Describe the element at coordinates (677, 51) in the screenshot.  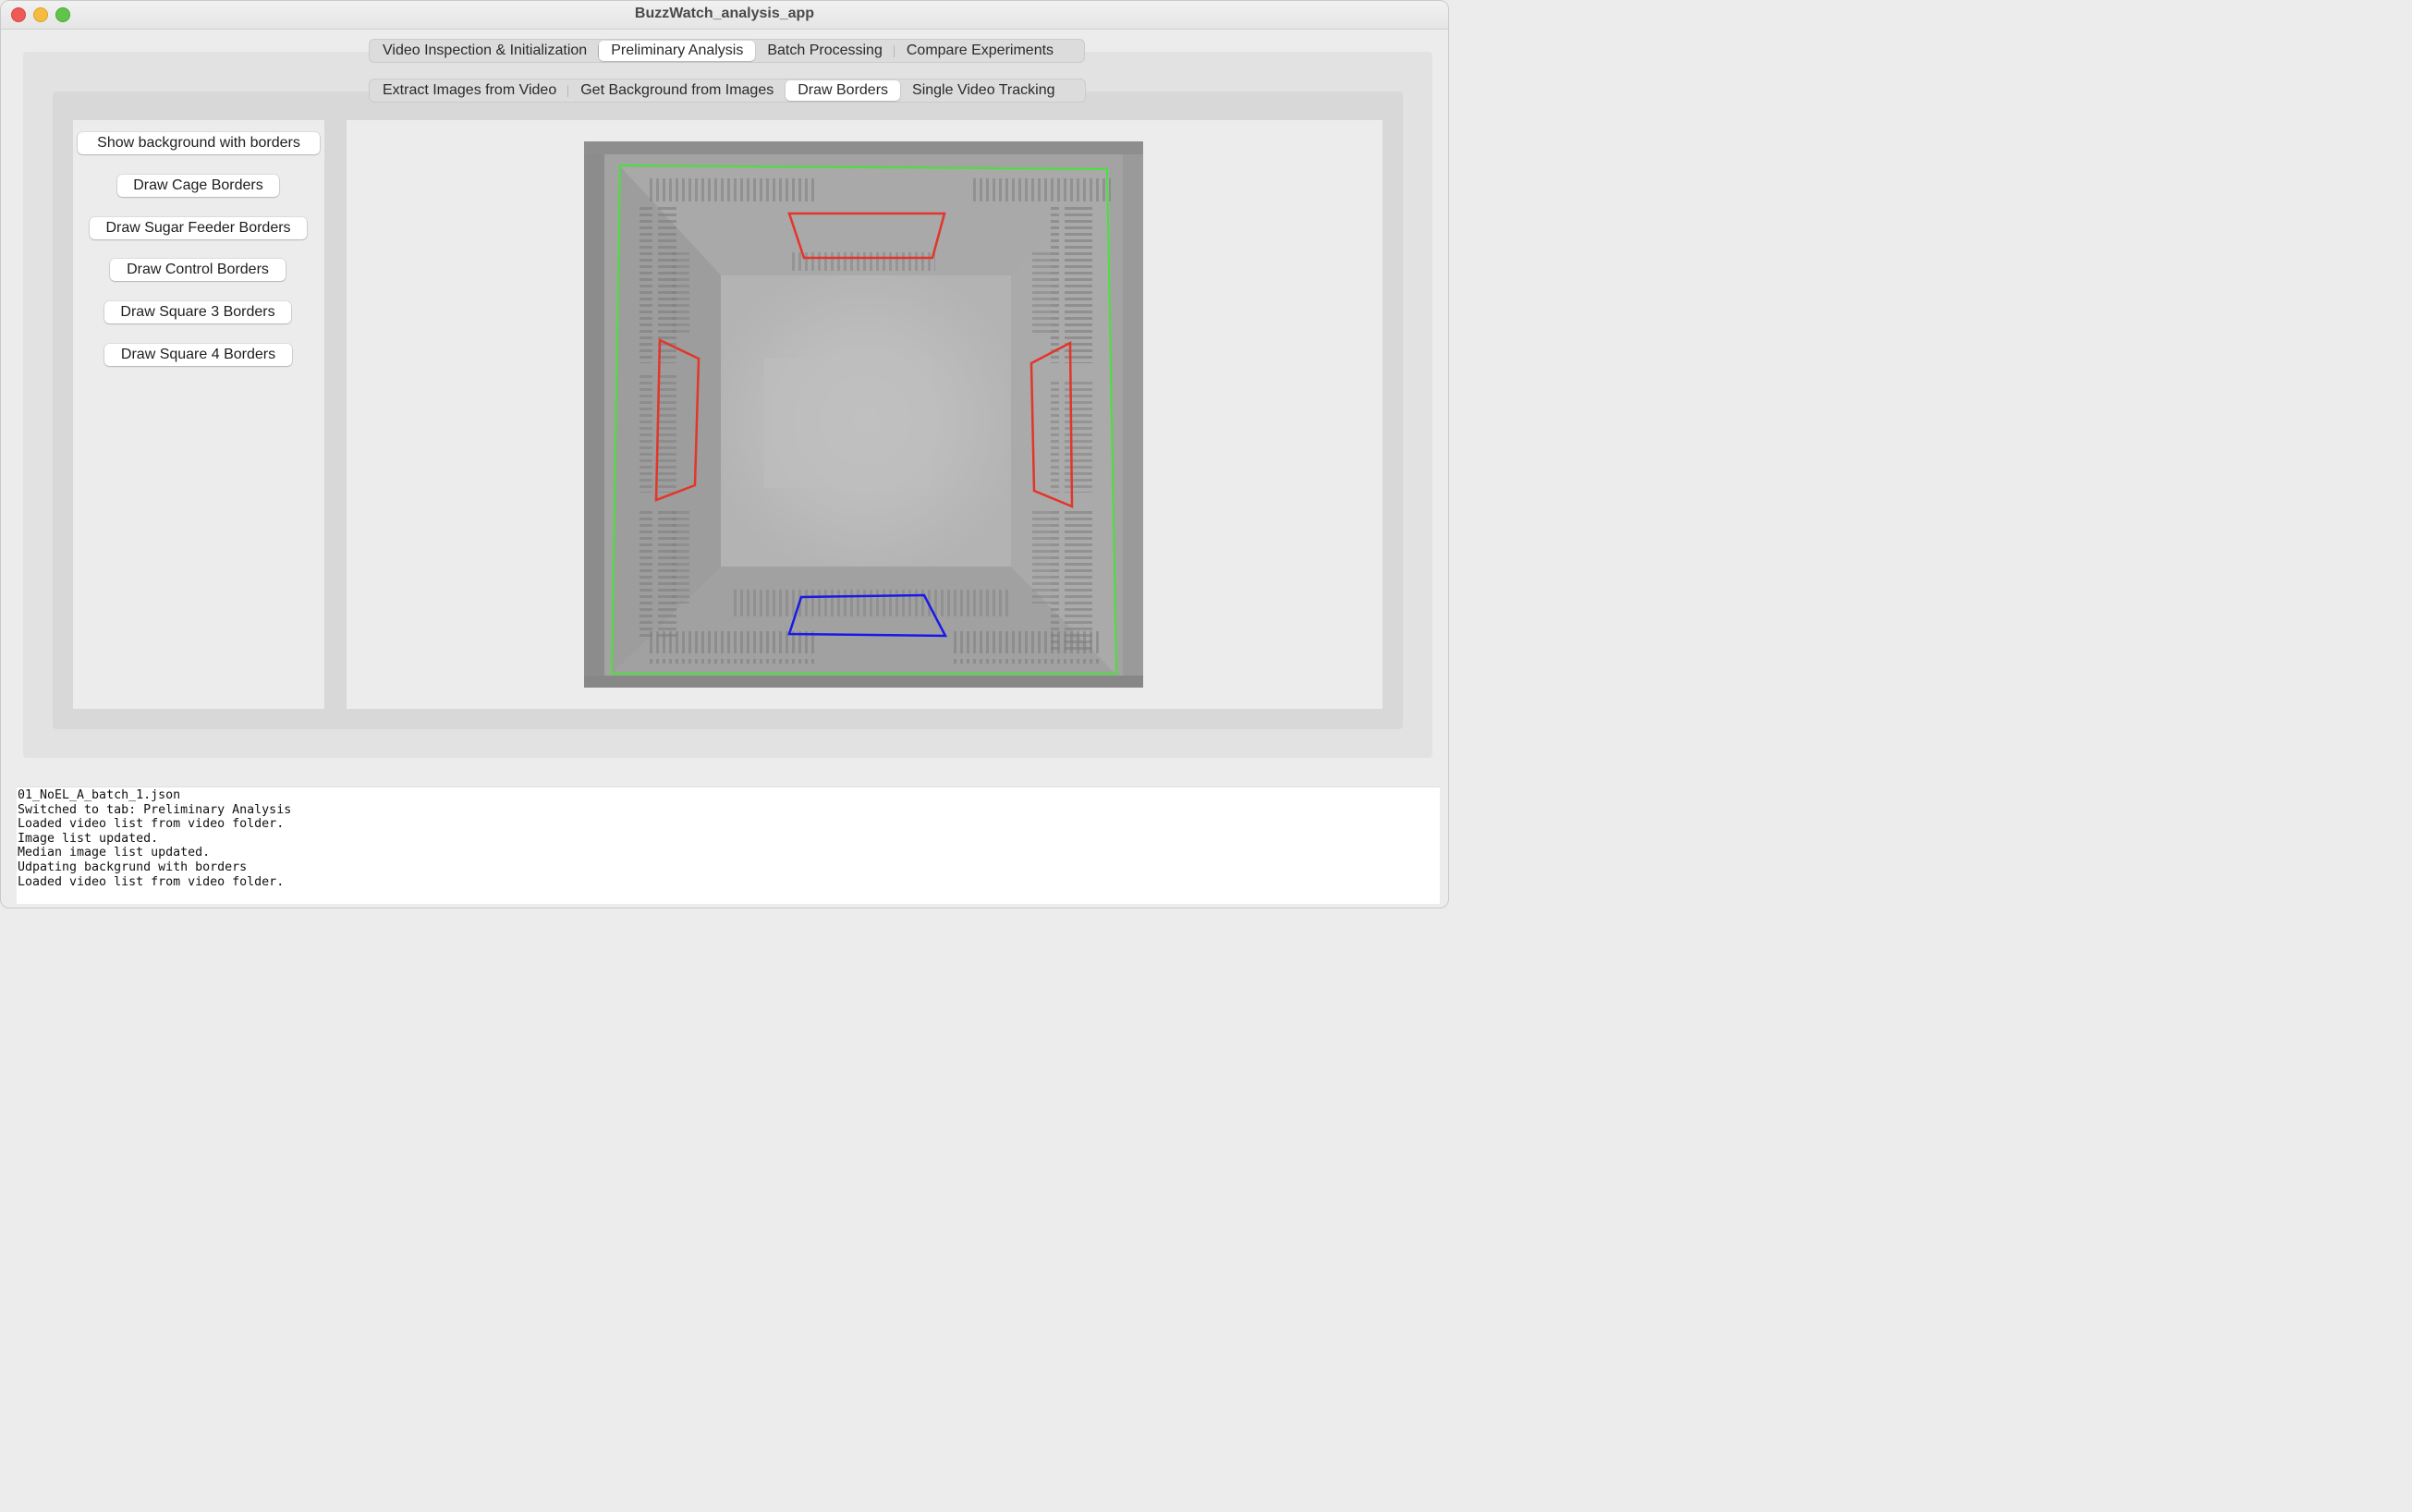
I see `tab-preliminary-analysis: Preliminary Analysis` at that location.